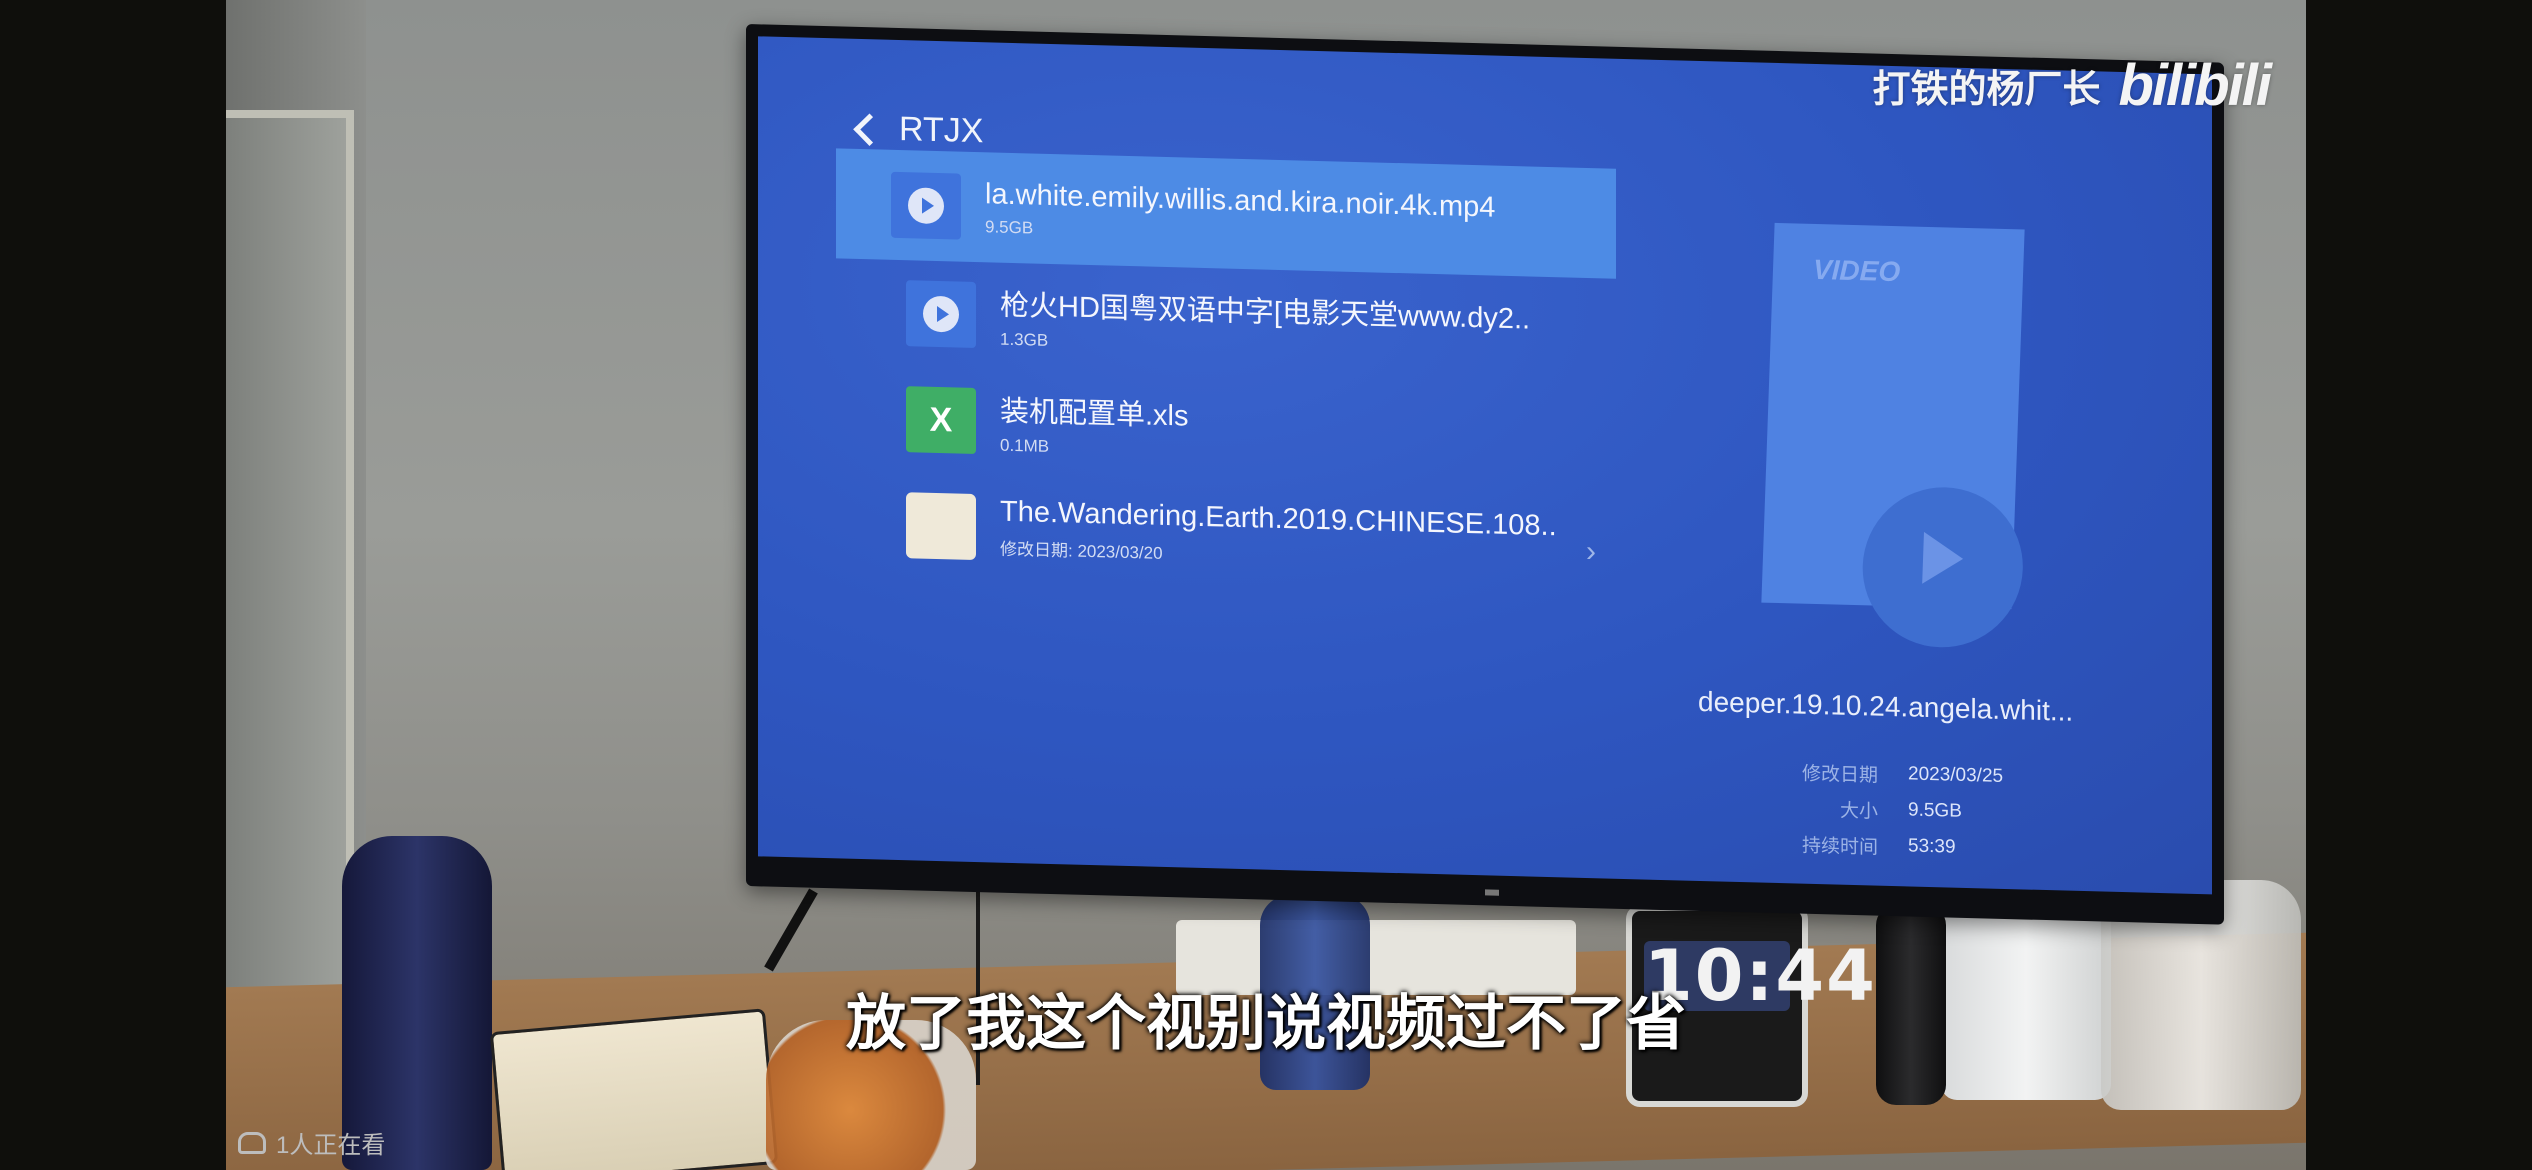  Describe the element at coordinates (1956, 775) in the screenshot. I see `detail-value: 2023/03/25` at that location.